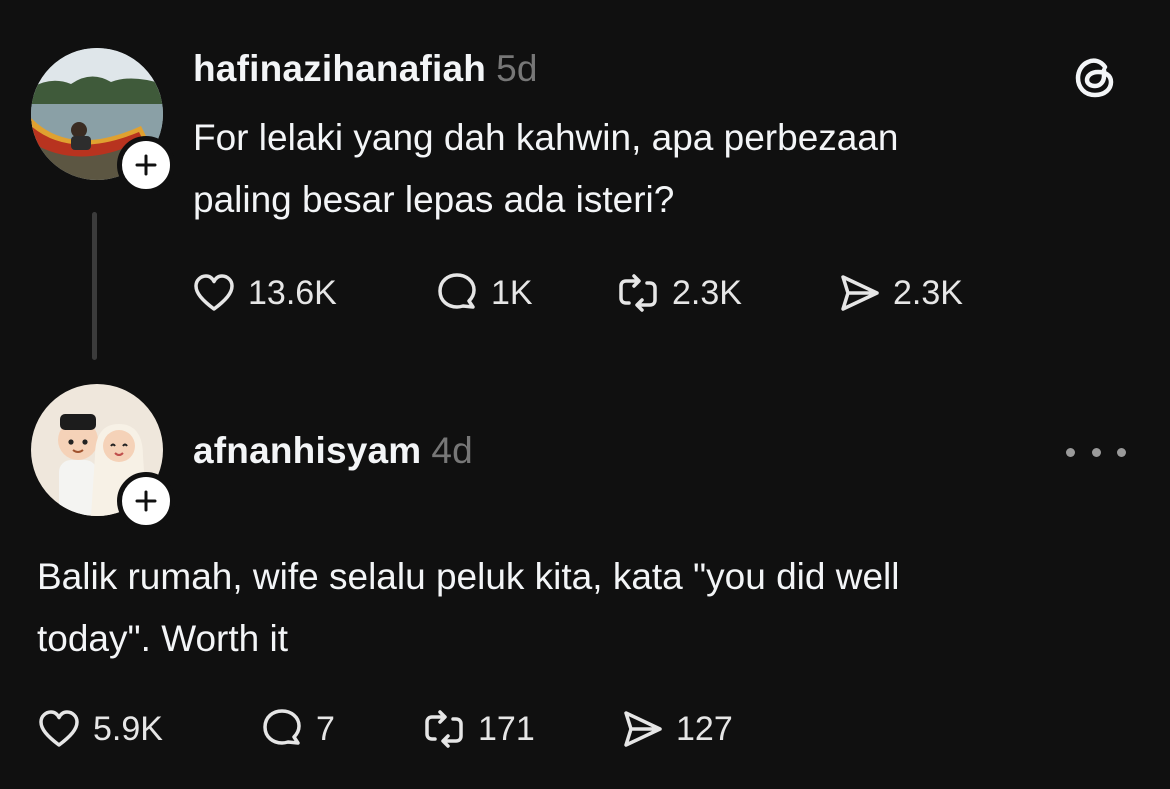  Describe the element at coordinates (1070, 452) in the screenshot. I see `more-horizontal-icon` at that location.